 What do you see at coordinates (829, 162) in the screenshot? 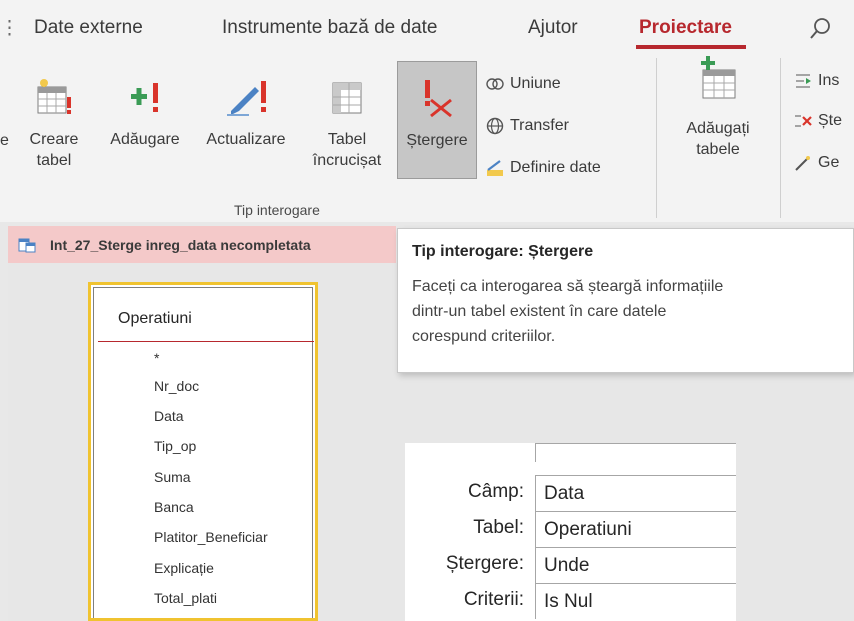
I see `builder-label: Ge` at bounding box center [829, 162].